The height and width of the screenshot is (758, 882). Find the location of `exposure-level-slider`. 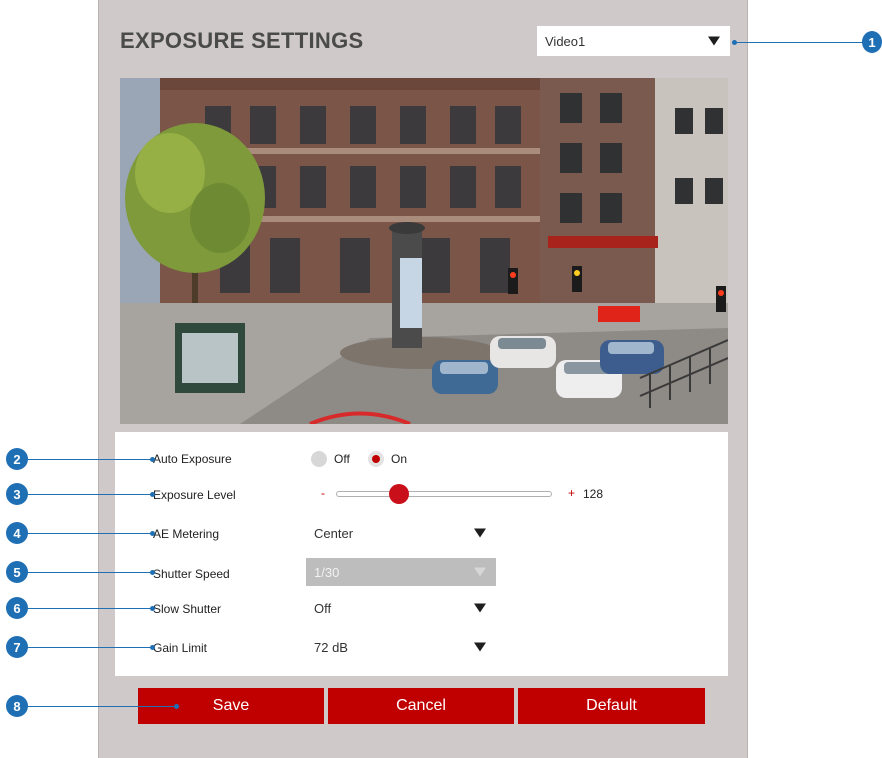

exposure-level-slider is located at coordinates (444, 494).